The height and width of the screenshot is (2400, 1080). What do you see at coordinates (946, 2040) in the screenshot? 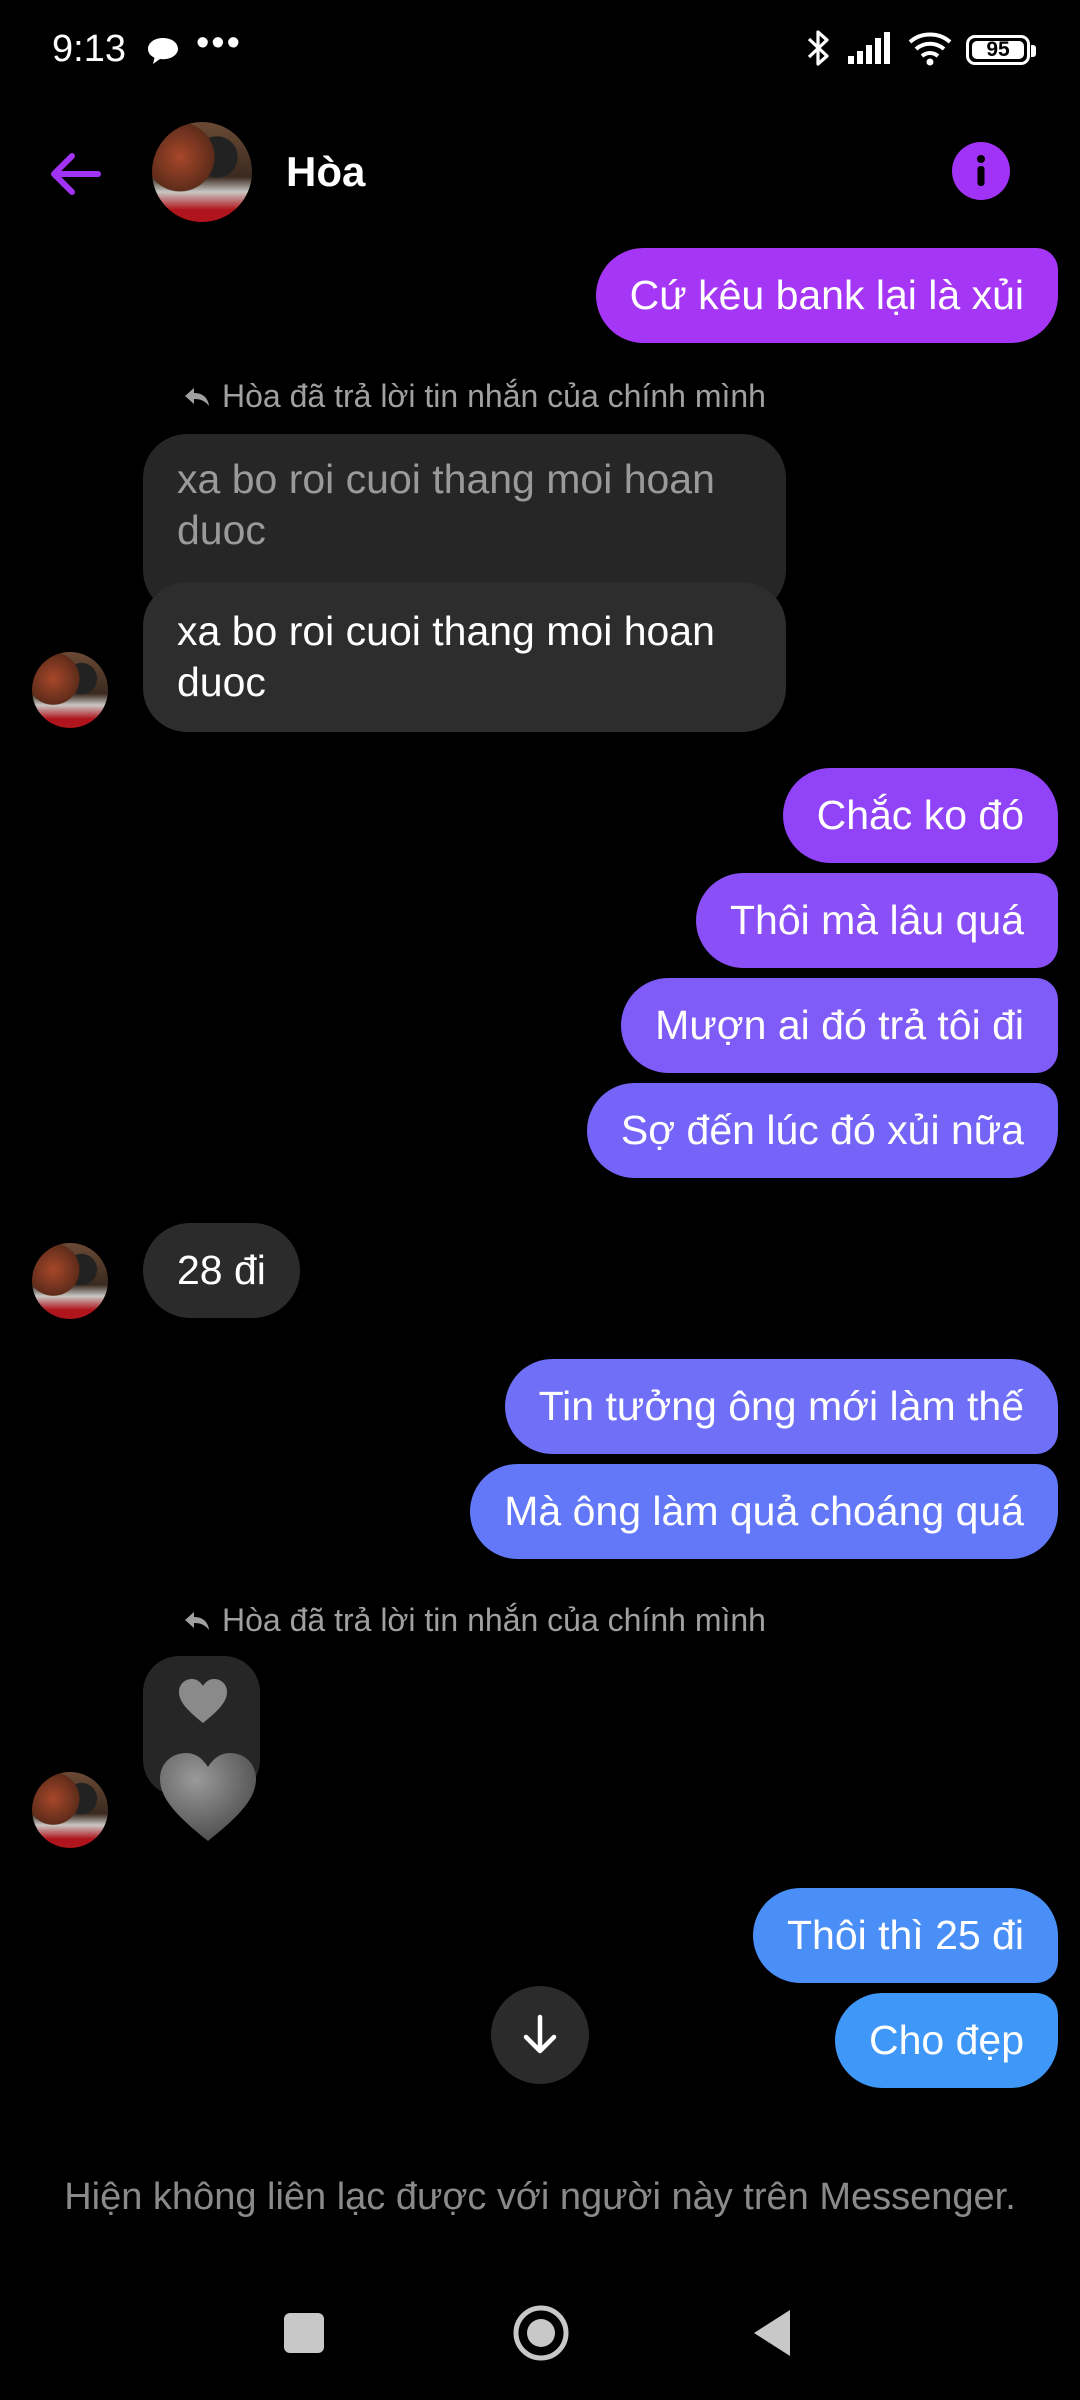
I see `outgoing-message: Cho đẹp` at bounding box center [946, 2040].